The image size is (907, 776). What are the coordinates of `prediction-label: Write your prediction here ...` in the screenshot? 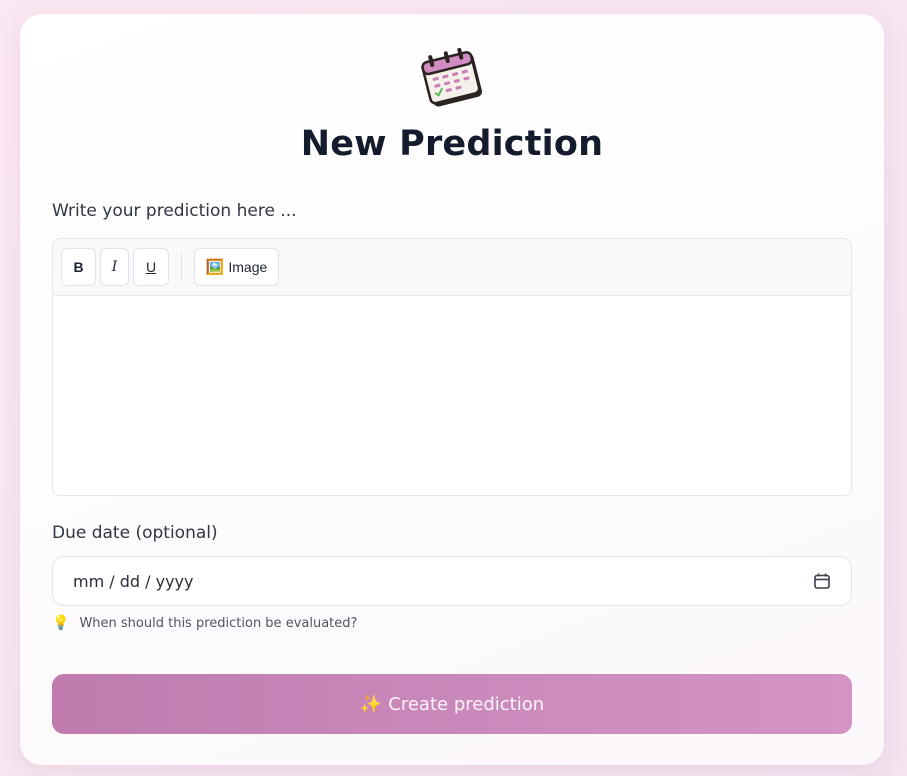 It's located at (174, 211).